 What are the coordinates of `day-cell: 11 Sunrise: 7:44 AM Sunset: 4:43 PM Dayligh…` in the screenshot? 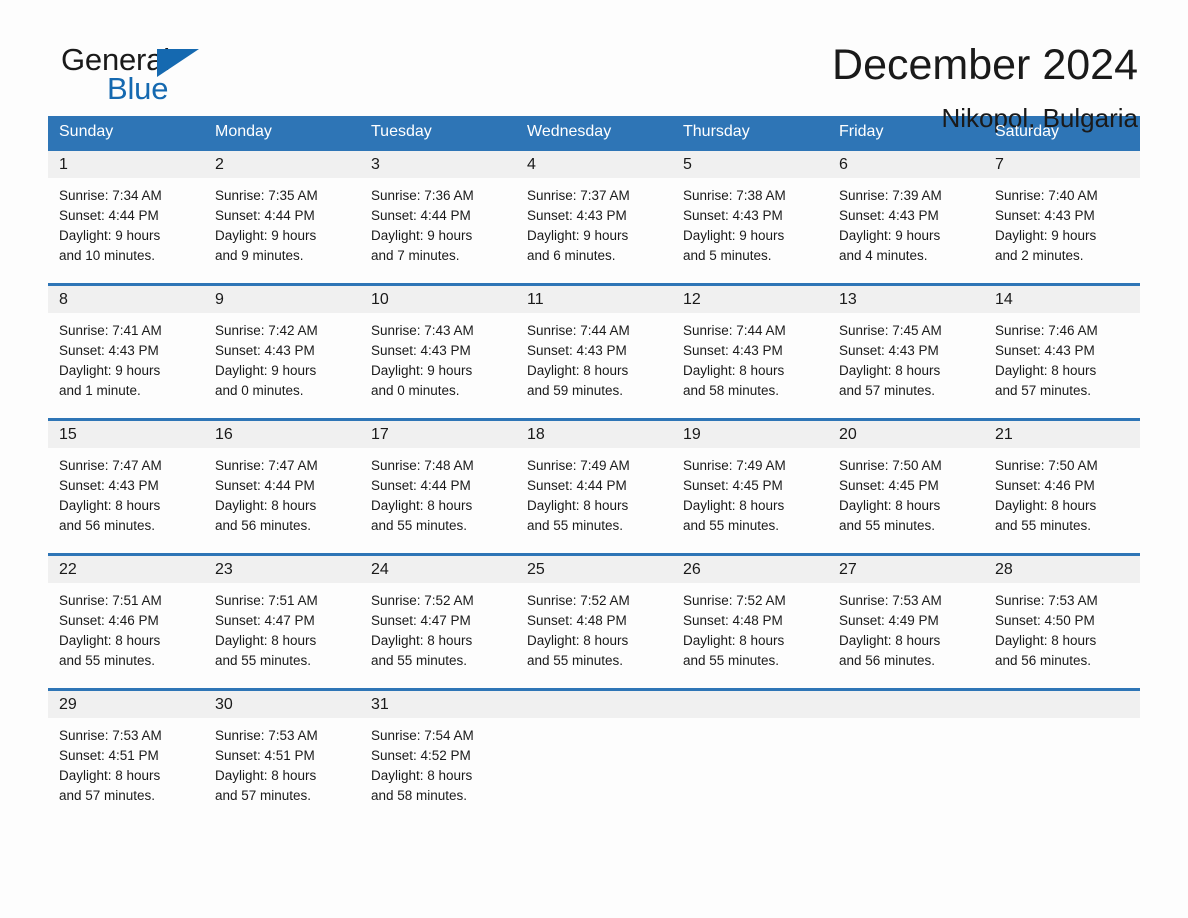 It's located at (594, 350).